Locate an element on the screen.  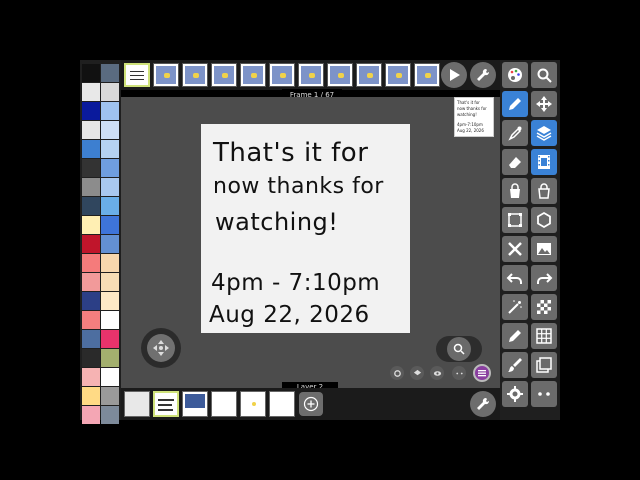
brush-tool-button is located at coordinates (515, 365).